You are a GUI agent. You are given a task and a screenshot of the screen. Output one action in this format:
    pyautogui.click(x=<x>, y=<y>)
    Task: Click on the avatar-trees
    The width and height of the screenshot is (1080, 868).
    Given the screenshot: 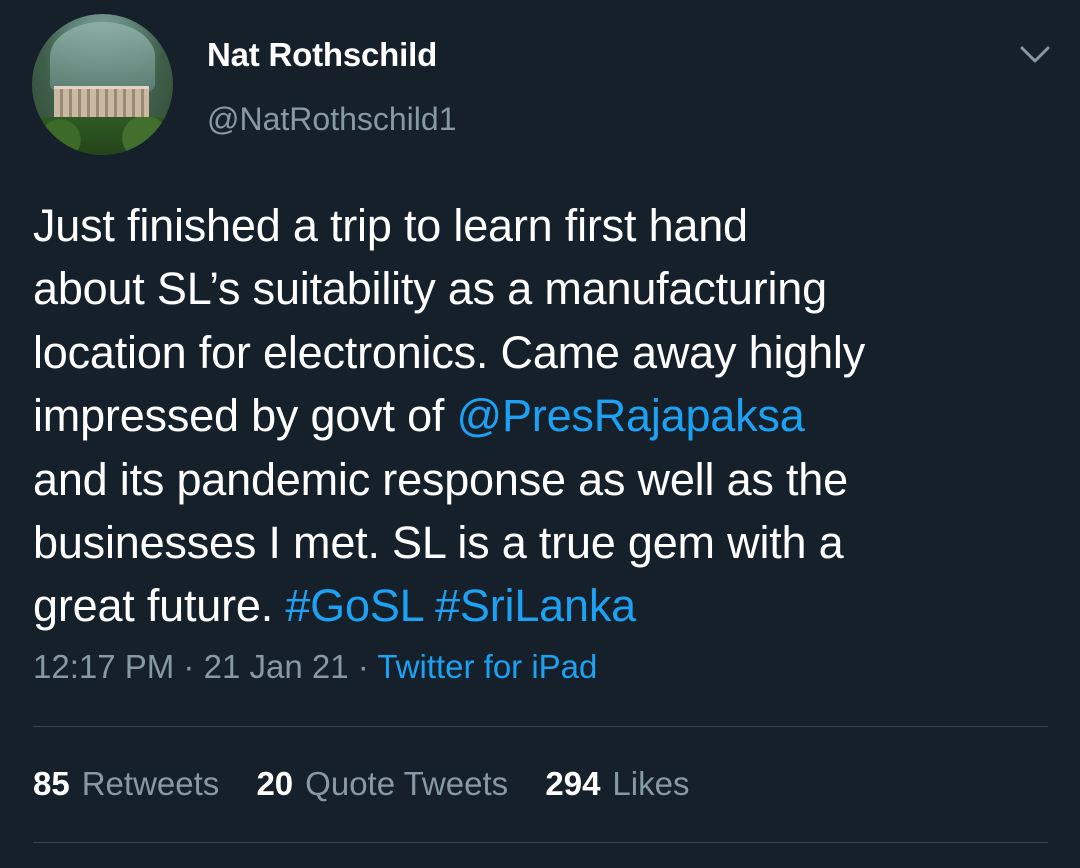 What is the action you would take?
    pyautogui.click(x=102, y=136)
    